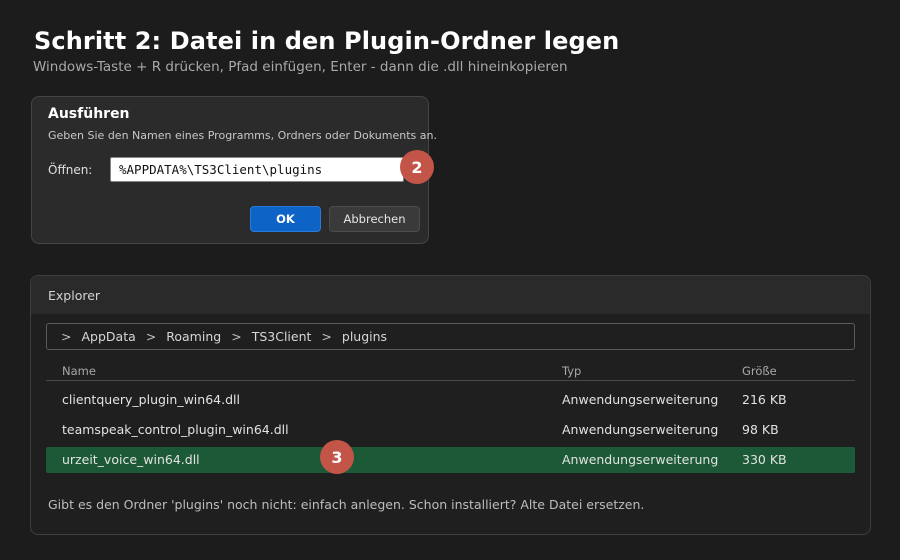 The width and height of the screenshot is (900, 560). I want to click on breadcrumb-item: AppData, so click(108, 336).